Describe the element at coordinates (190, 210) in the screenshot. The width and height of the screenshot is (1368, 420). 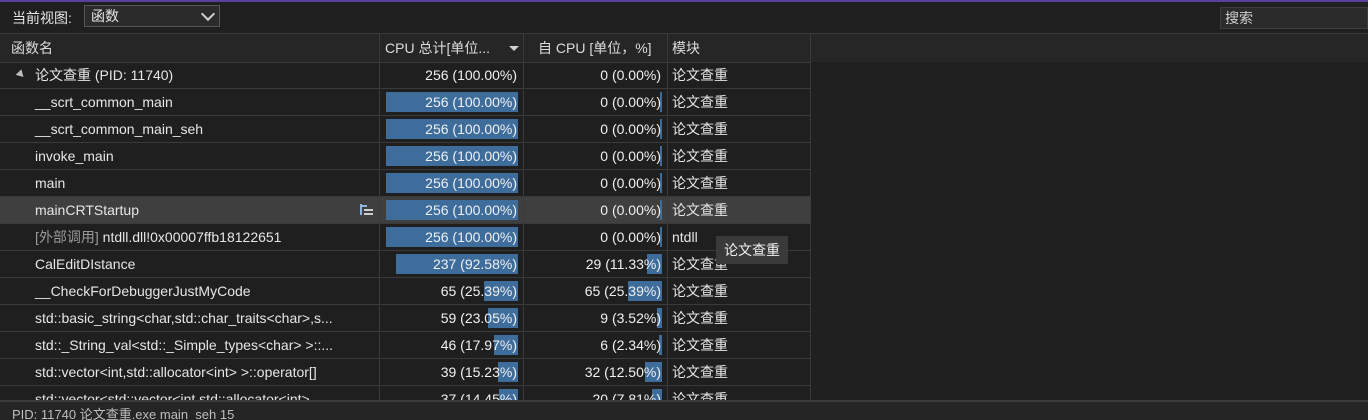
I see `function-name-cell: mainCRTStartup` at that location.